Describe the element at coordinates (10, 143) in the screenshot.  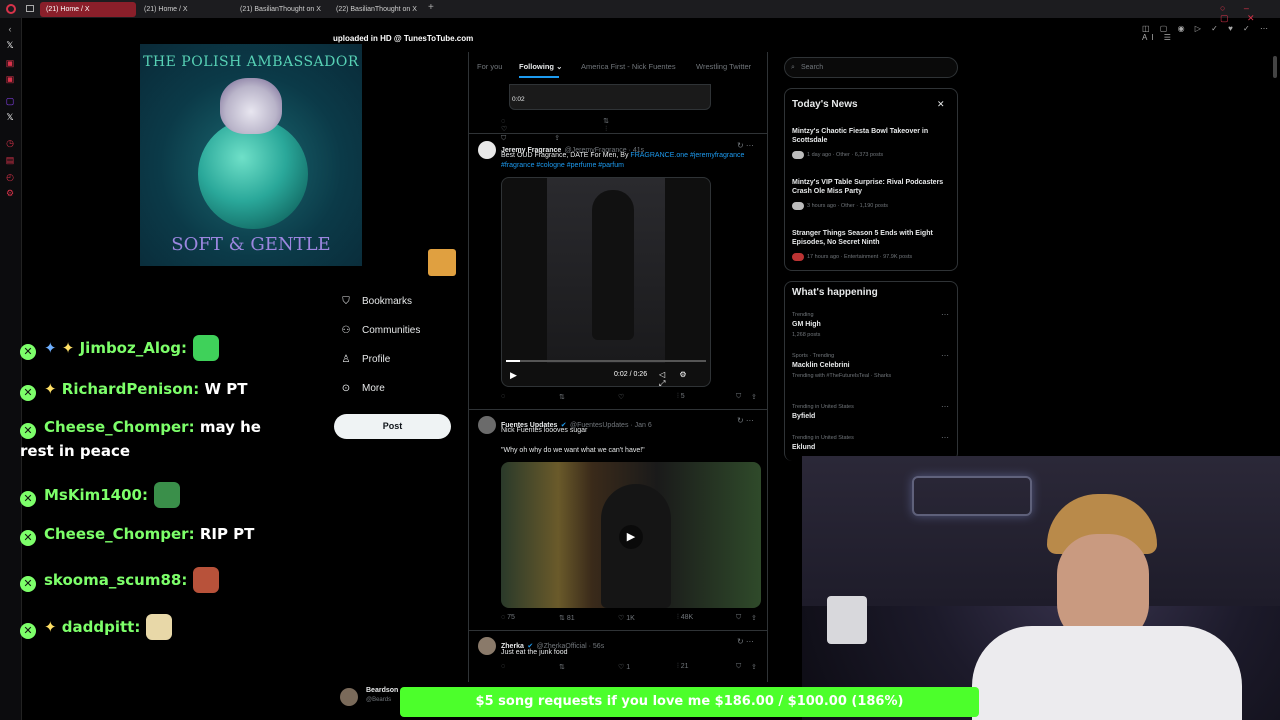
I see `sidebar-clock-icon: ◷` at that location.